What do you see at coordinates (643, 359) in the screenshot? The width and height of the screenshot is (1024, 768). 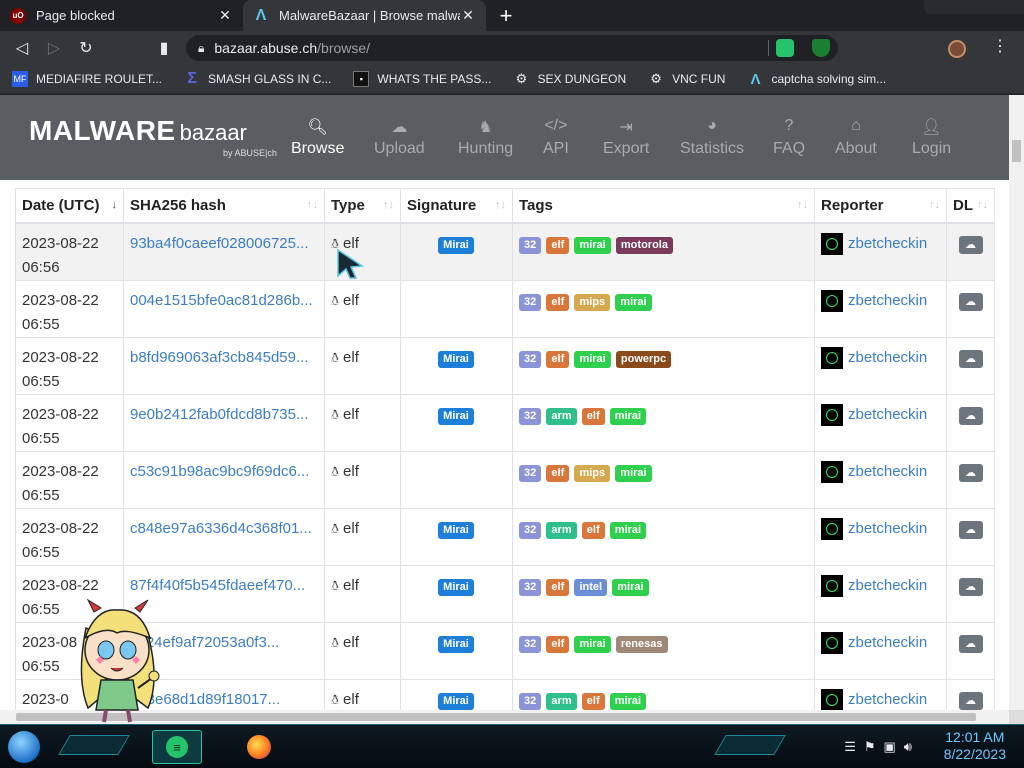 I see `tag-badge: powerpc` at bounding box center [643, 359].